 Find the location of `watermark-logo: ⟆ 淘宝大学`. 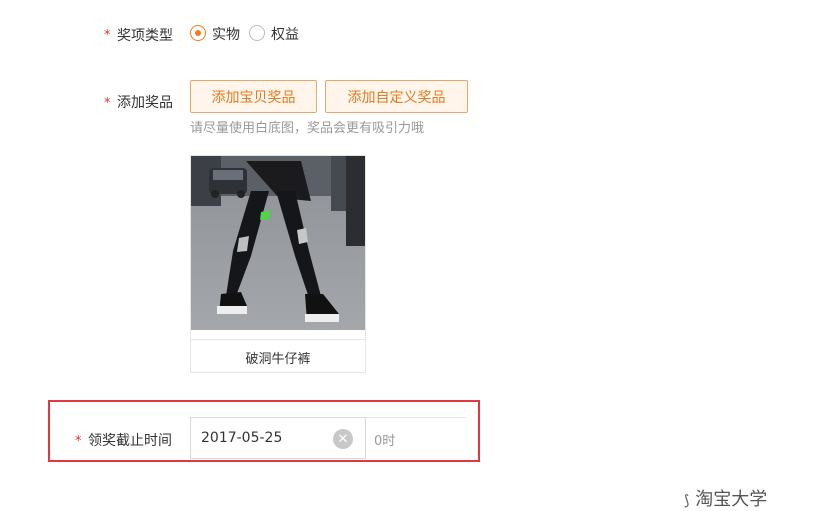

watermark-logo: ⟆ 淘宝大学 is located at coordinates (725, 498).